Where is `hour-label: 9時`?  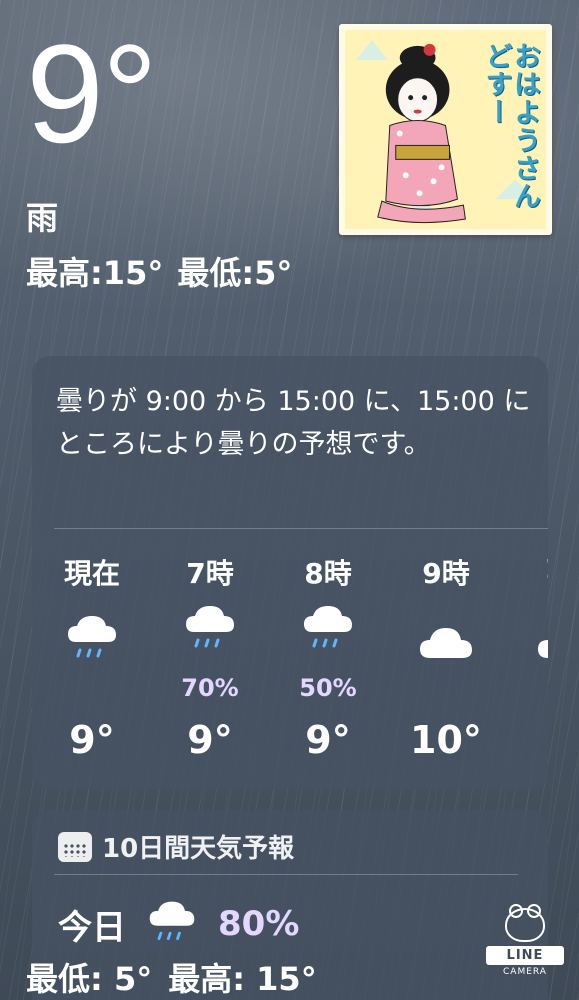
hour-label: 9時 is located at coordinates (446, 573).